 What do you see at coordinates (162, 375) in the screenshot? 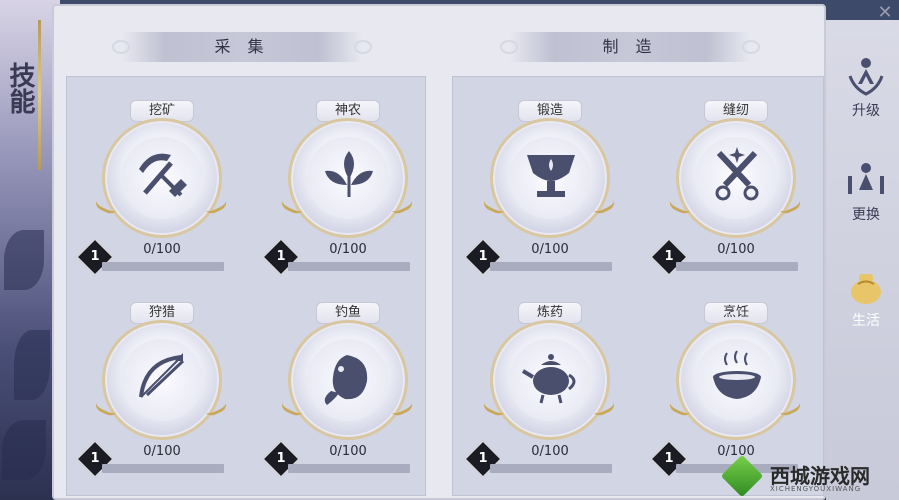
I see `bow-arrow-icon` at bounding box center [162, 375].